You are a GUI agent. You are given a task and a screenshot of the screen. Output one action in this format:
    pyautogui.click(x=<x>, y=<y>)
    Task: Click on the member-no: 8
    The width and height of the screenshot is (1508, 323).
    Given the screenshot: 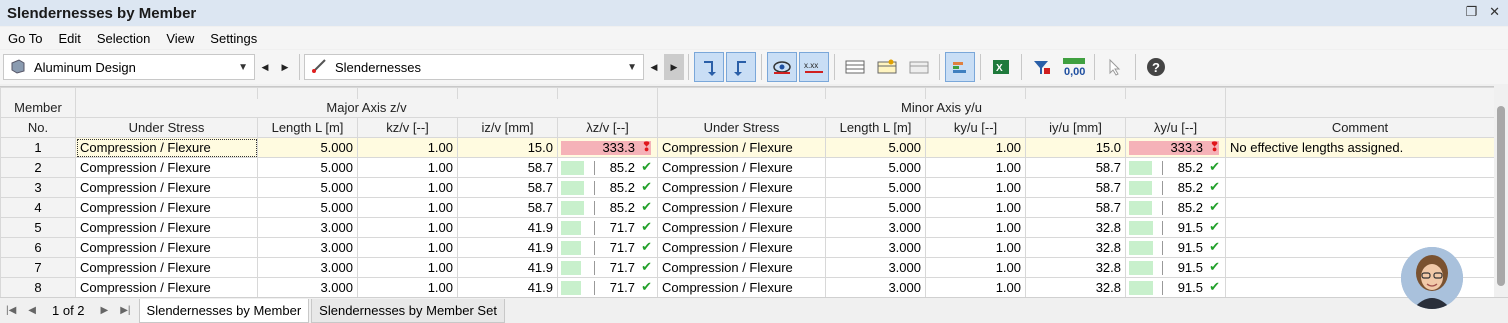 What is the action you would take?
    pyautogui.click(x=38, y=287)
    